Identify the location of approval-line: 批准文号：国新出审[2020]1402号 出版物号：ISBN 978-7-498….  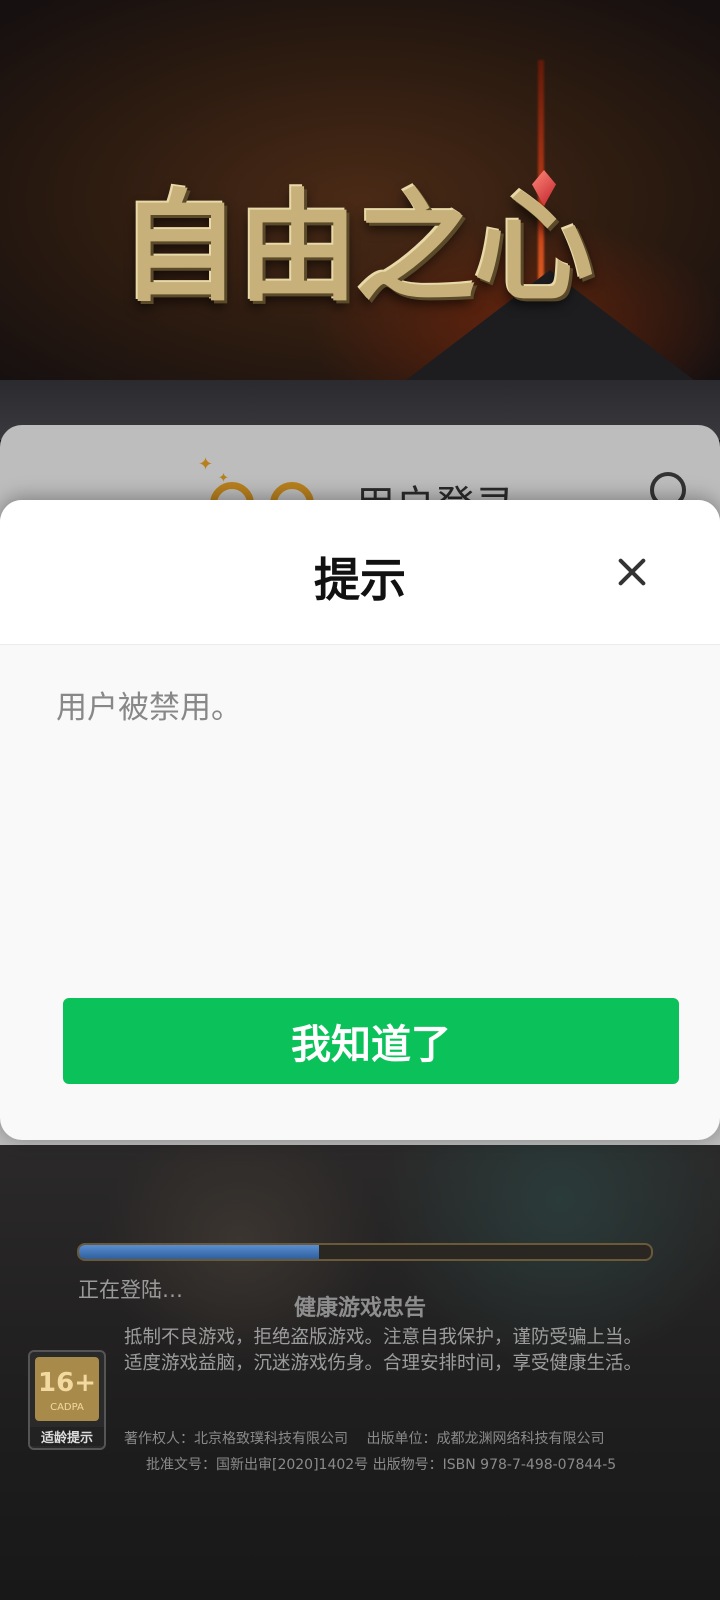
(381, 1465).